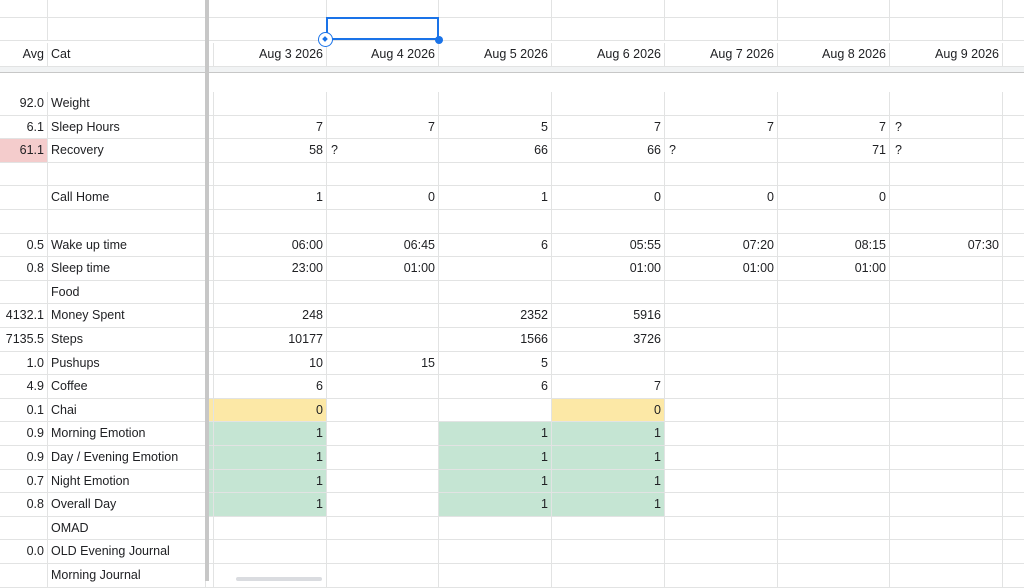 This screenshot has width=1024, height=588. What do you see at coordinates (127, 221) in the screenshot?
I see `category-cell` at bounding box center [127, 221].